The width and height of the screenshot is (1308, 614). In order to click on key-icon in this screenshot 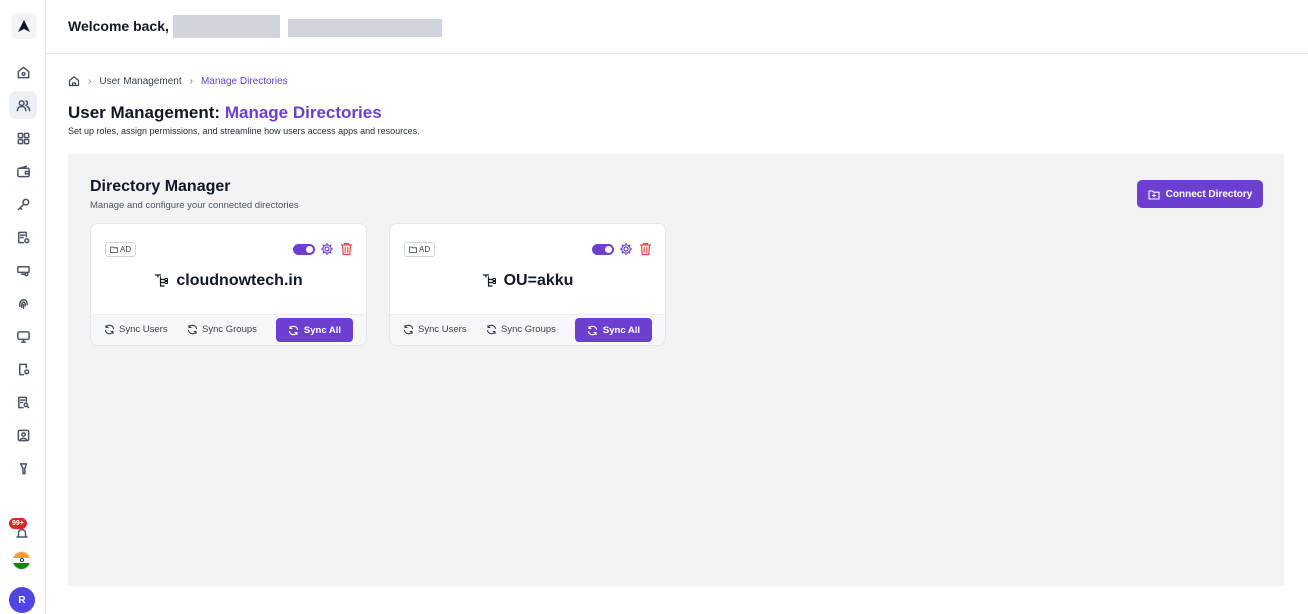, I will do `click(23, 204)`.